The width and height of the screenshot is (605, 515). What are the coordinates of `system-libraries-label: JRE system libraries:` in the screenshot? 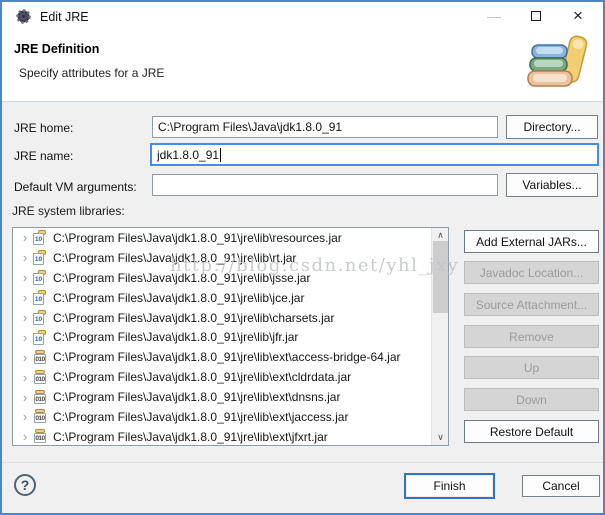 It's located at (68, 211).